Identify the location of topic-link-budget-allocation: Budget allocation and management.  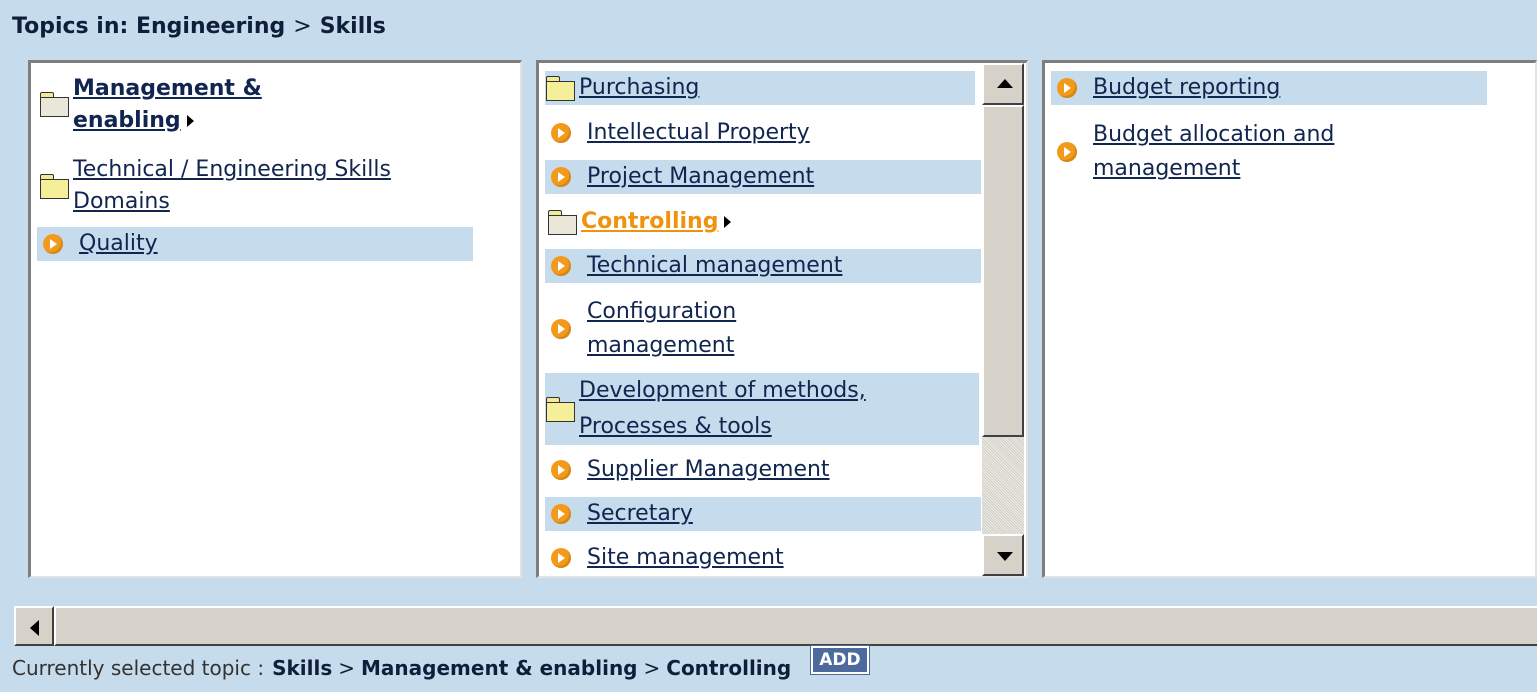
(1213, 151).